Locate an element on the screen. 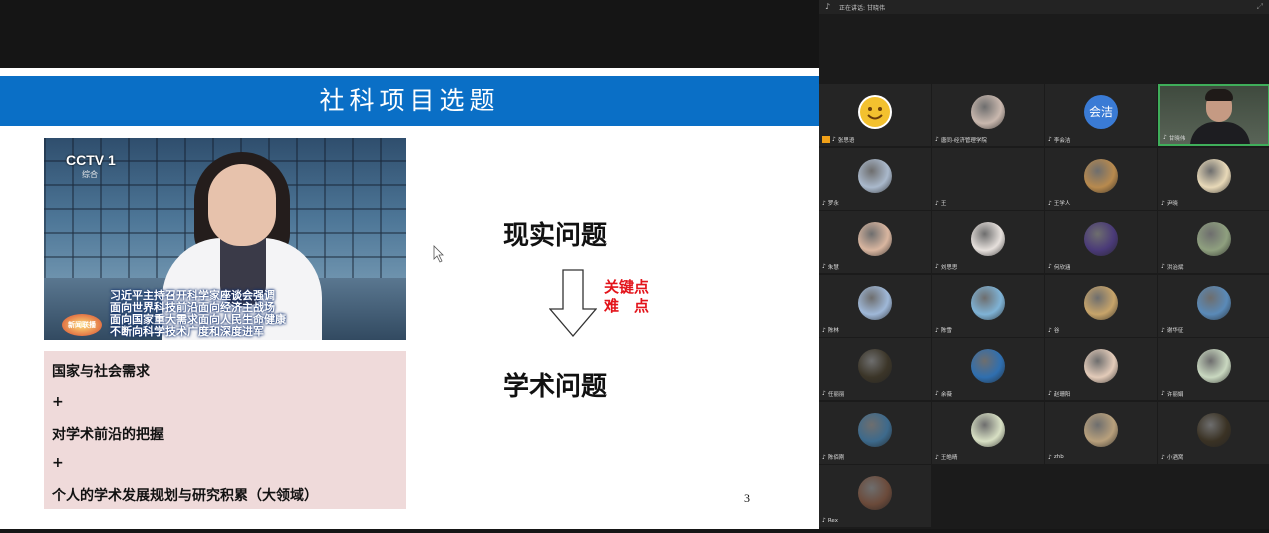 The image size is (1269, 533). academic-problem-heading: 学术问题 is located at coordinates (555, 387).